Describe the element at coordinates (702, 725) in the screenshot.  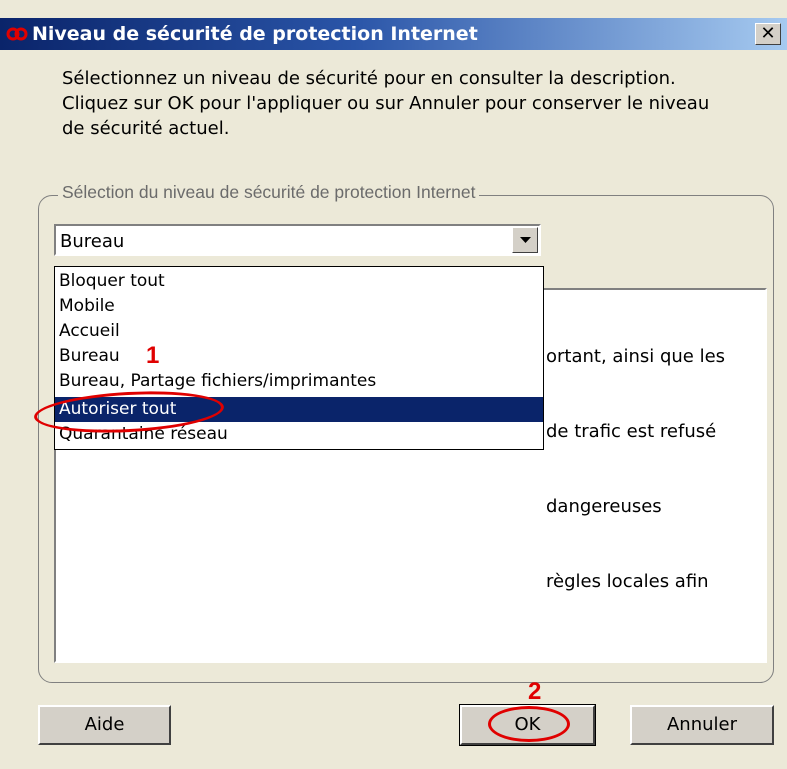
I see `cancel-button: Annuler` at that location.